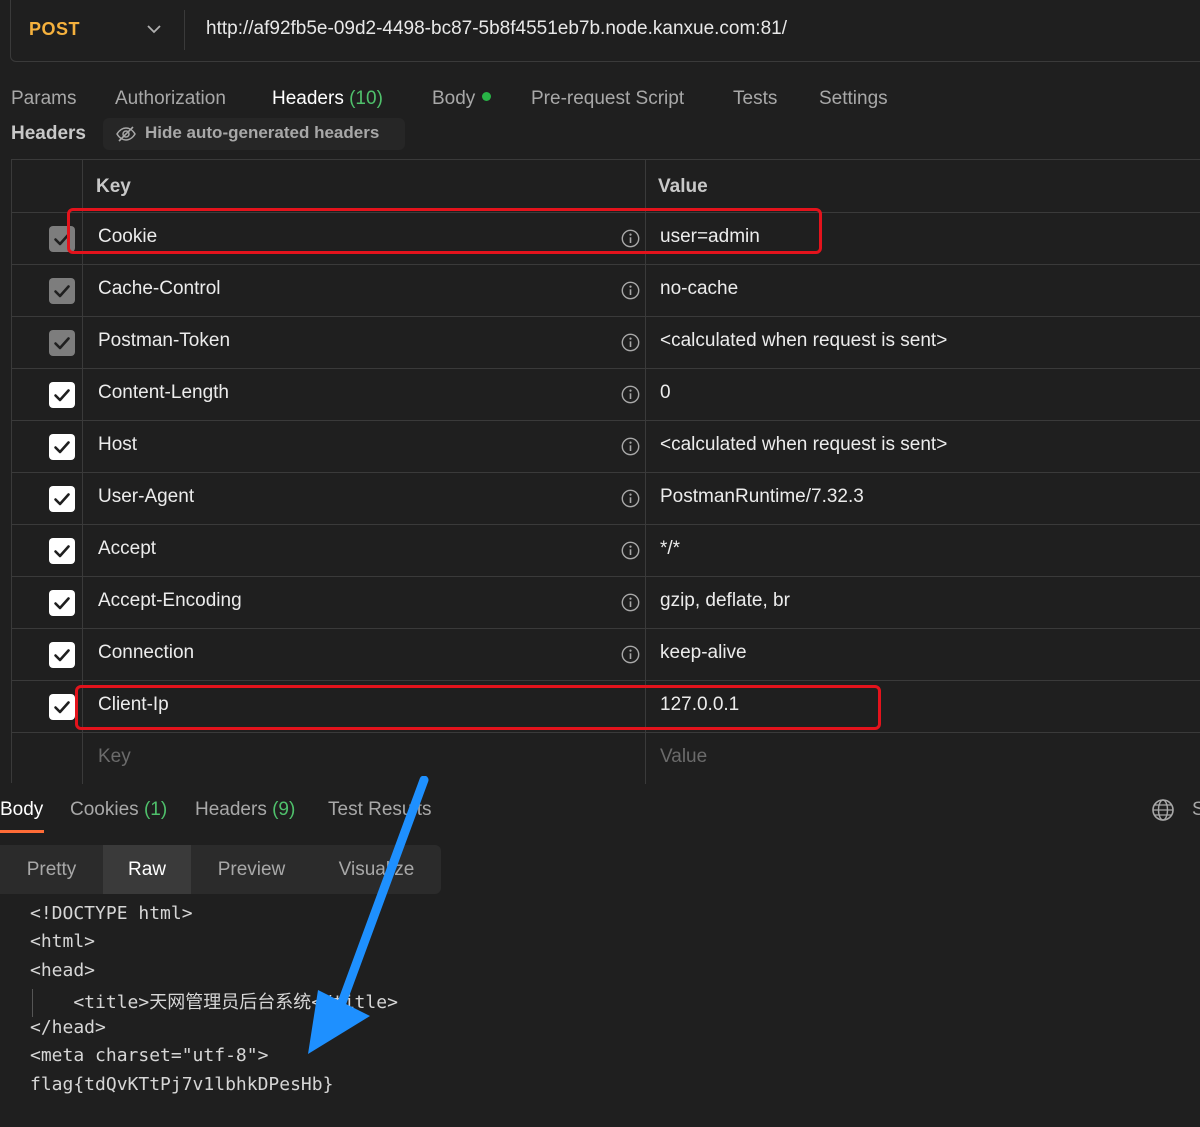 This screenshot has height=1127, width=1200. Describe the element at coordinates (606, 654) in the screenshot. I see `table-row: Connection keep-alive` at that location.